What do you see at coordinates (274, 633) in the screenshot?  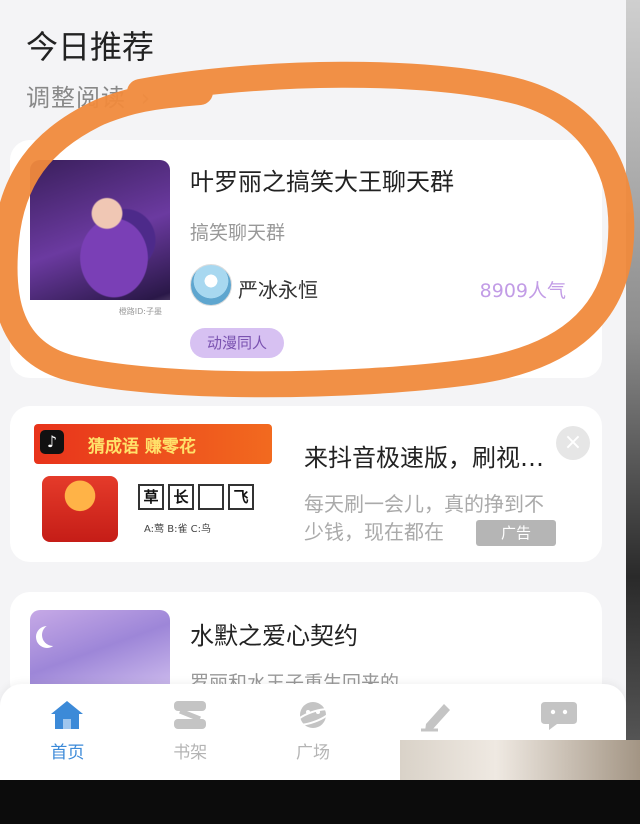 I see `book-title: 水默之爱心契约` at bounding box center [274, 633].